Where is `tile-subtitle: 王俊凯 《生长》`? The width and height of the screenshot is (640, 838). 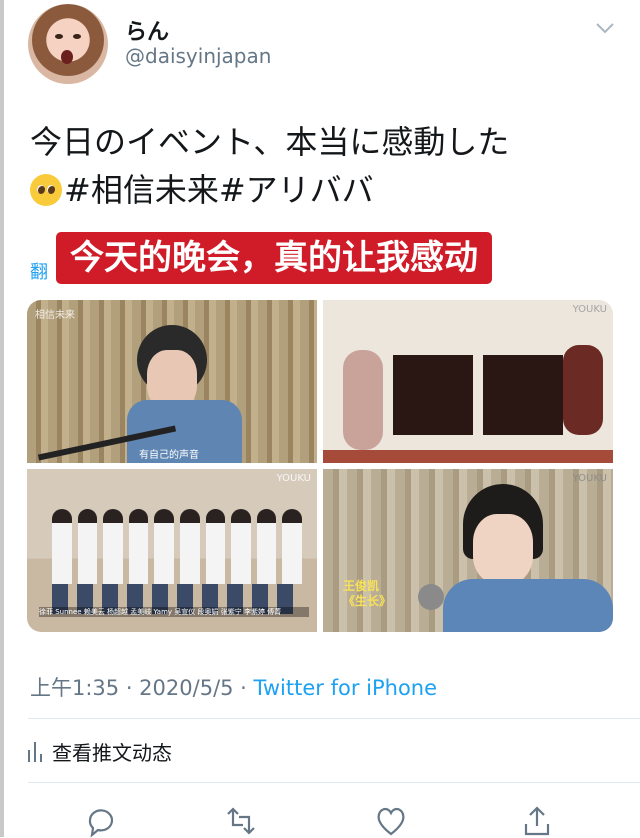
tile-subtitle: 王俊凯 《生长》 is located at coordinates (367, 593).